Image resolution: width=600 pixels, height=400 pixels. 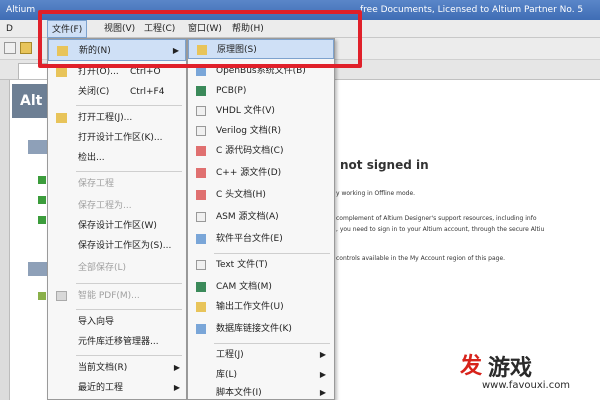 I want to click on file-menu-save-workspace: 保存设计工作区(W), so click(x=117, y=226).